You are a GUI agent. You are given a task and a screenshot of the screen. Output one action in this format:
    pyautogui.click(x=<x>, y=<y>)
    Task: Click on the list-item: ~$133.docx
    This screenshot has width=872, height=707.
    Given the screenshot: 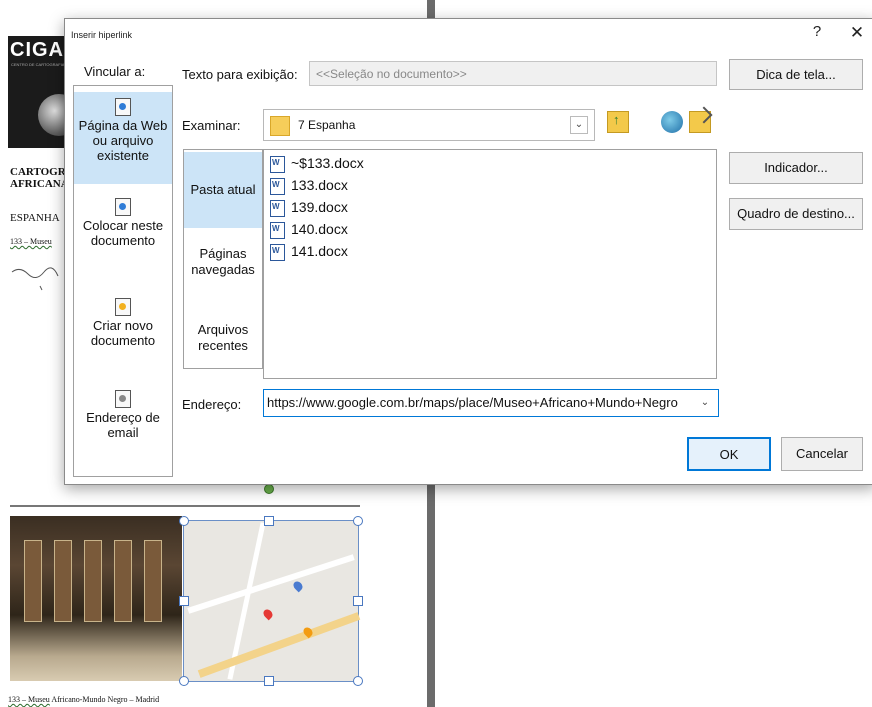 What is the action you would take?
    pyautogui.click(x=317, y=163)
    